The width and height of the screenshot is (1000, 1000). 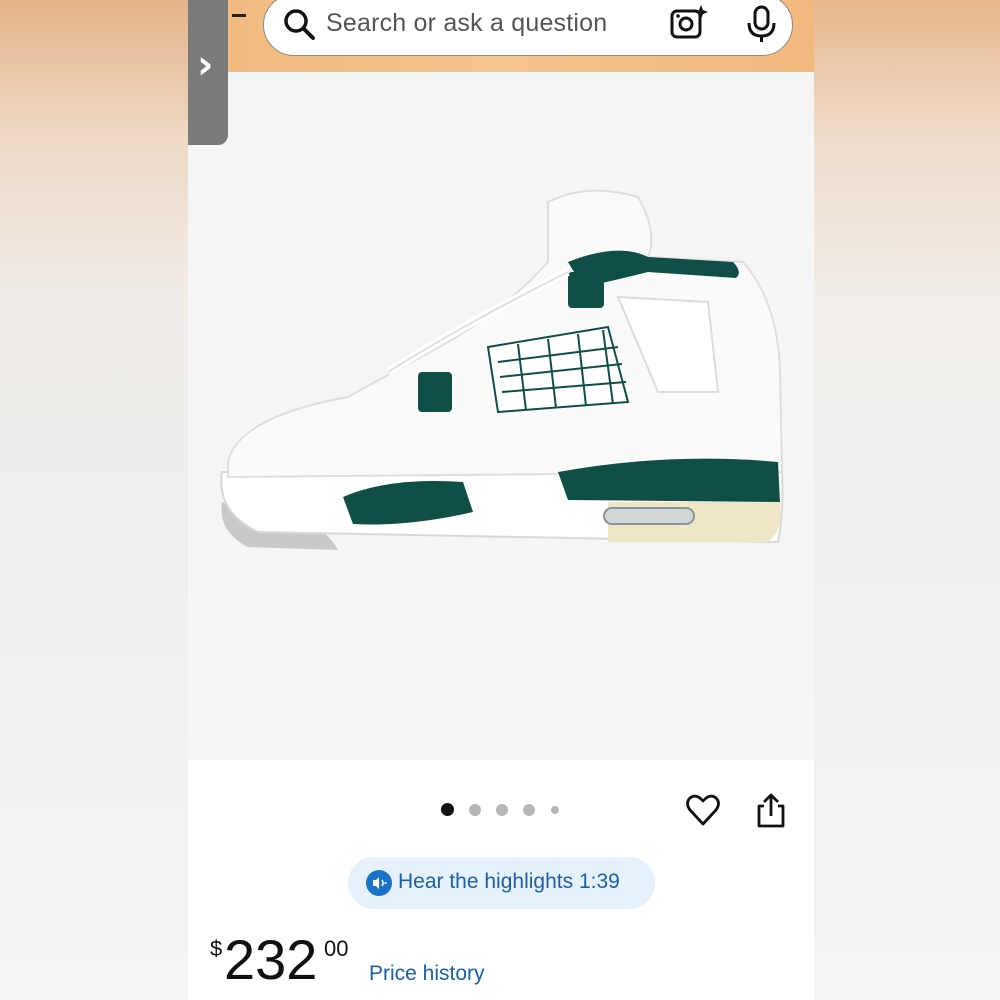 I want to click on search-input: Search or ask a question, so click(x=466, y=23).